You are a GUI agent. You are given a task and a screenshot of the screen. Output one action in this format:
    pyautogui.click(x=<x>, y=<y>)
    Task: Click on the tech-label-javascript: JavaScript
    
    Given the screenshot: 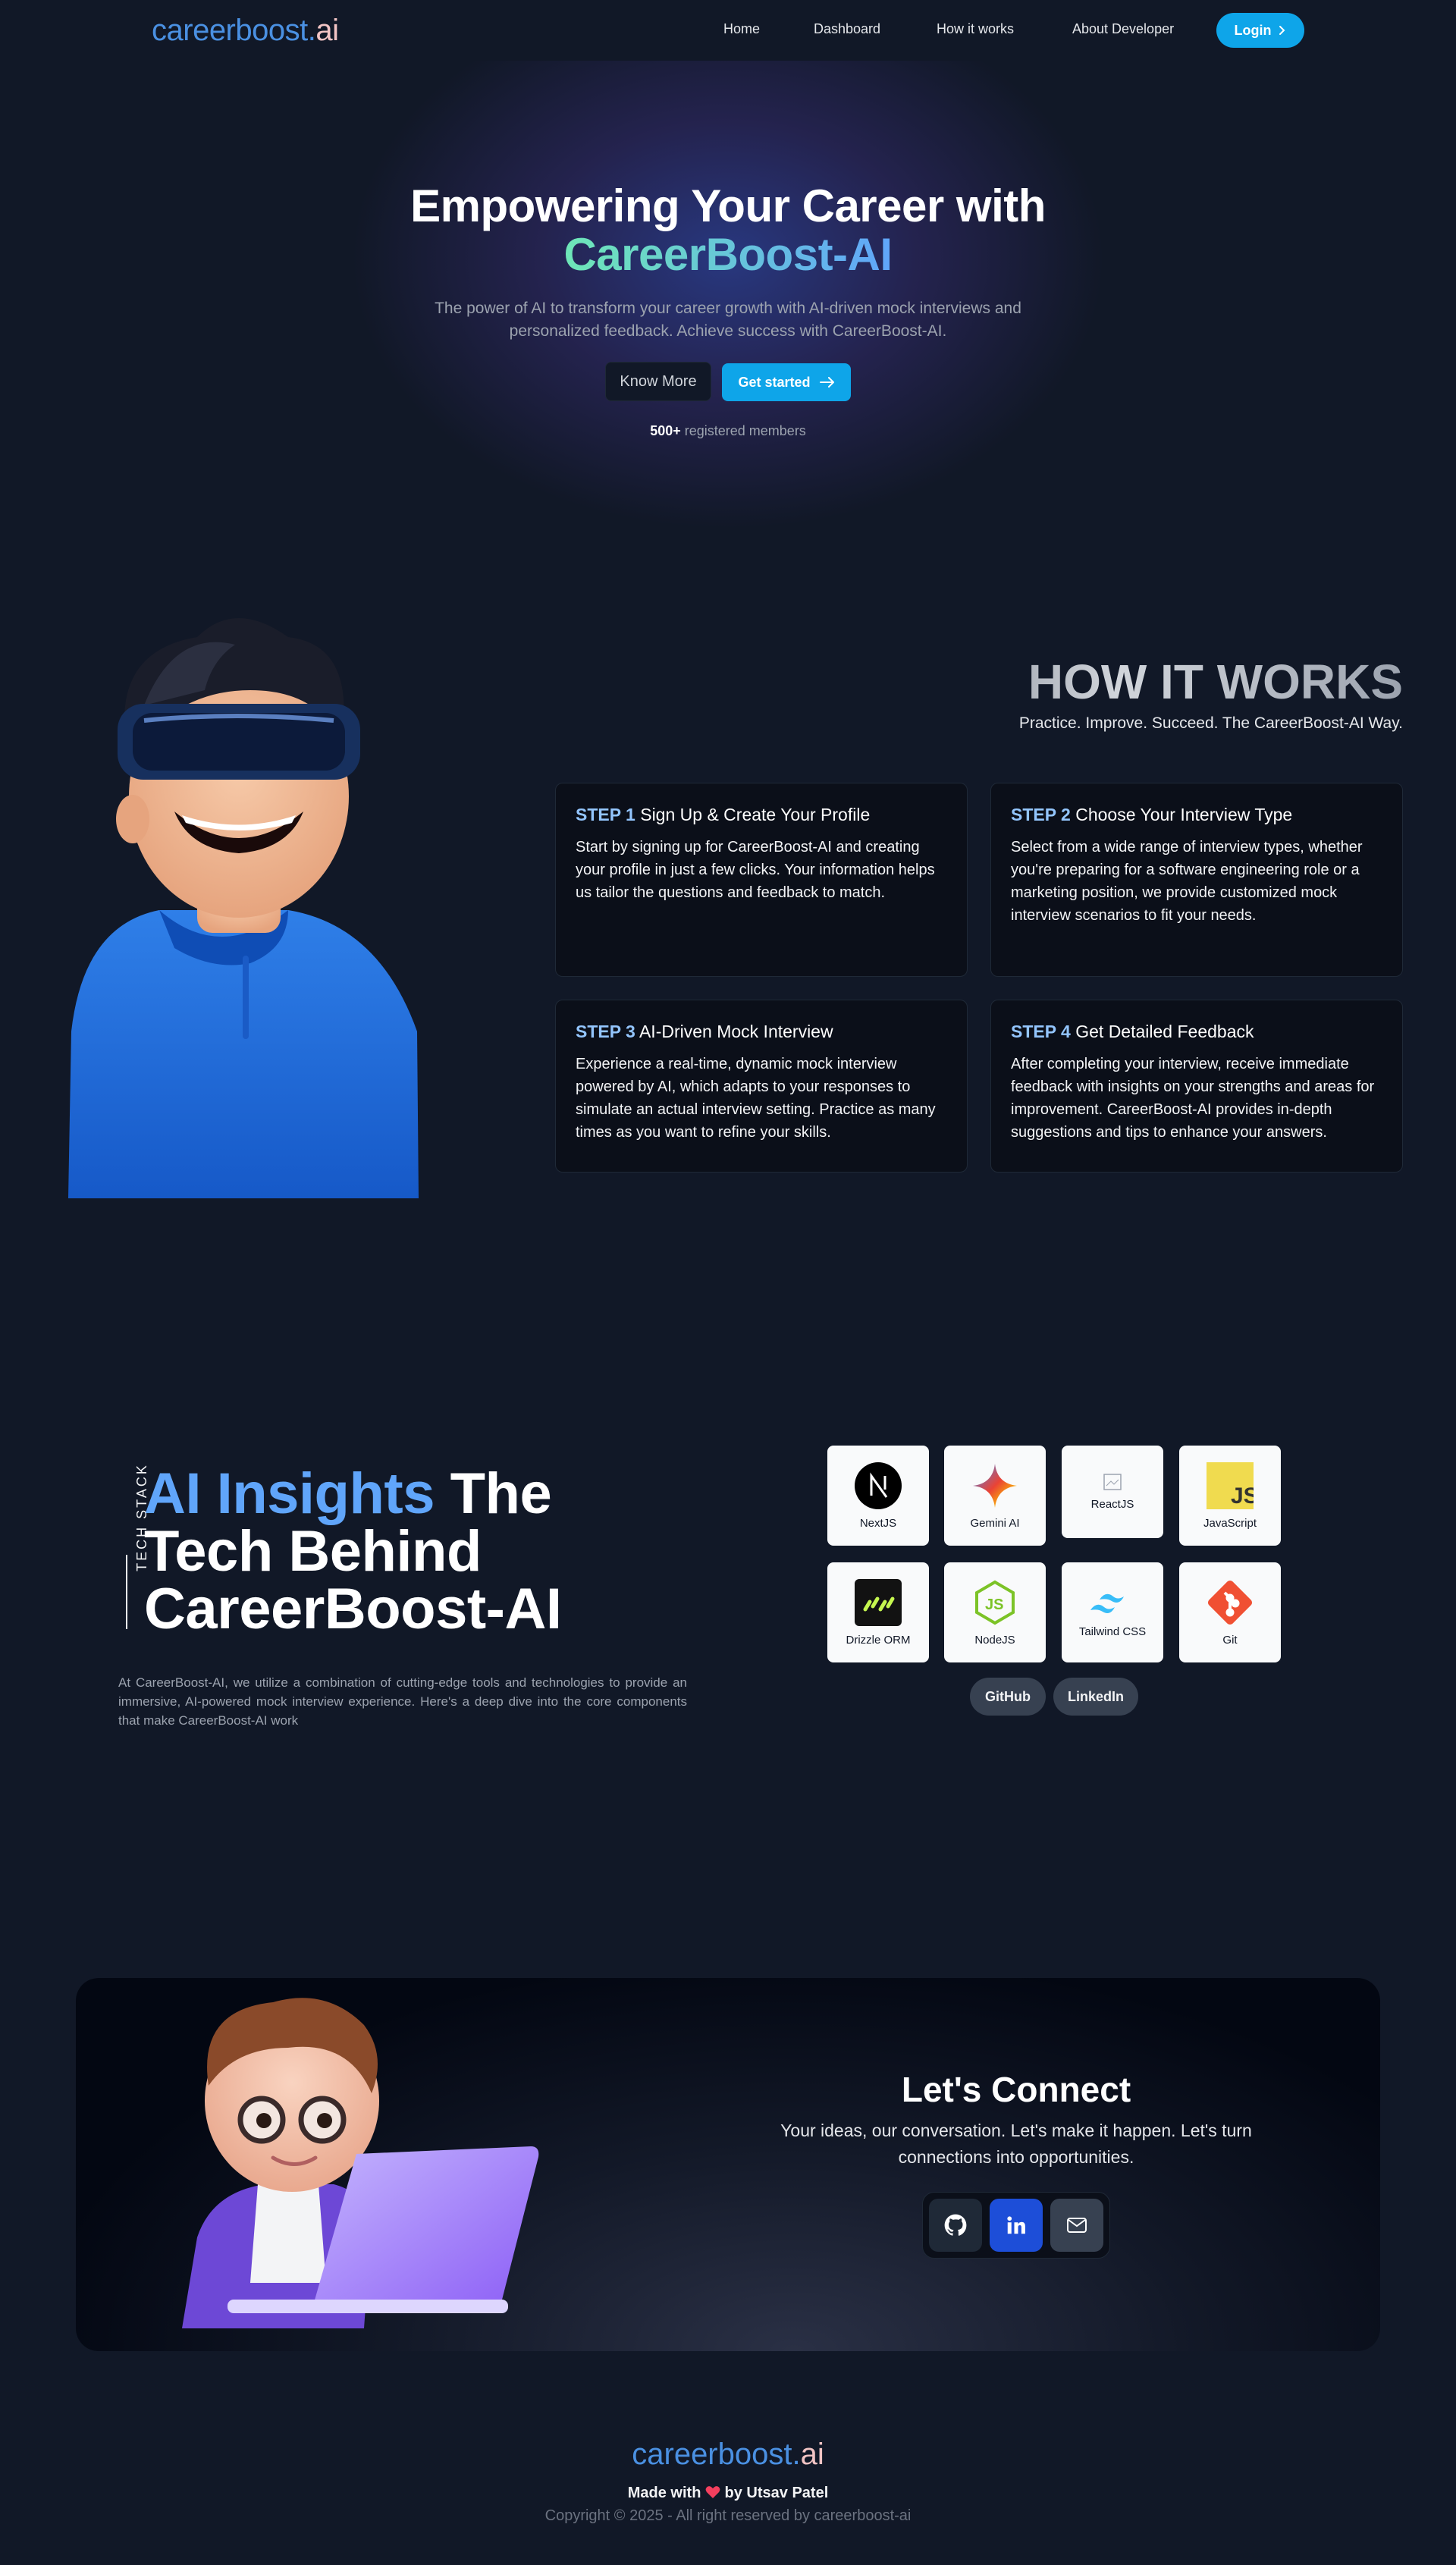 What is the action you would take?
    pyautogui.click(x=1230, y=1523)
    